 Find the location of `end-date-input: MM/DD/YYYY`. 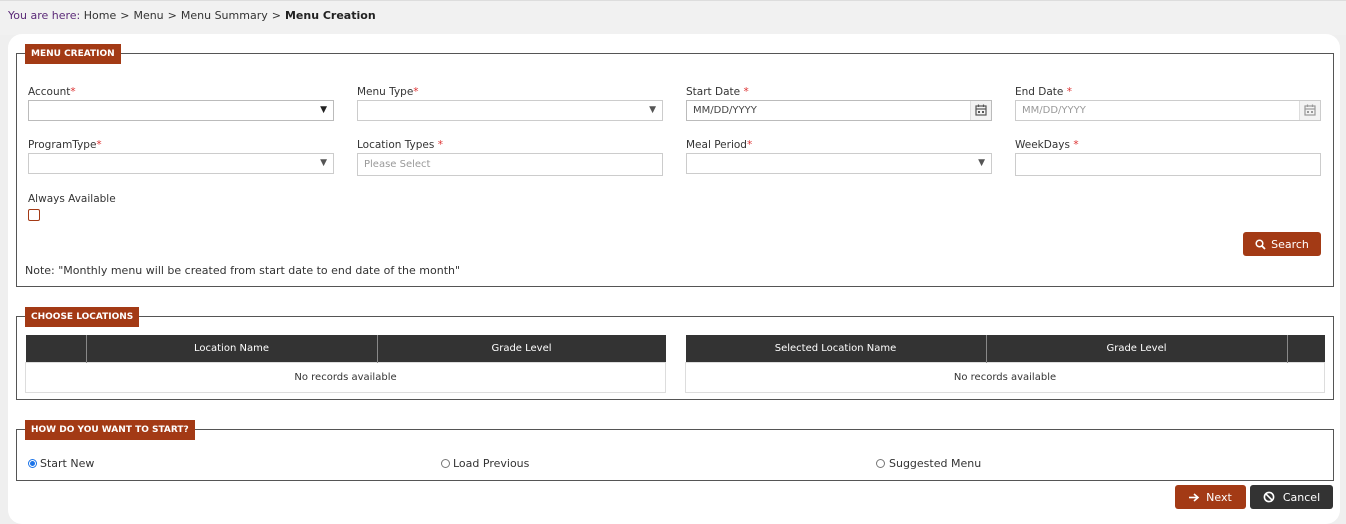

end-date-input: MM/DD/YYYY is located at coordinates (1168, 110).